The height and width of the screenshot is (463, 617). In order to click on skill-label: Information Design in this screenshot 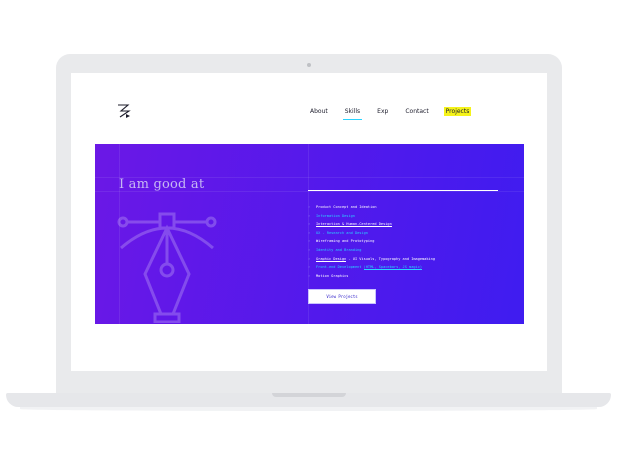, I will do `click(335, 215)`.